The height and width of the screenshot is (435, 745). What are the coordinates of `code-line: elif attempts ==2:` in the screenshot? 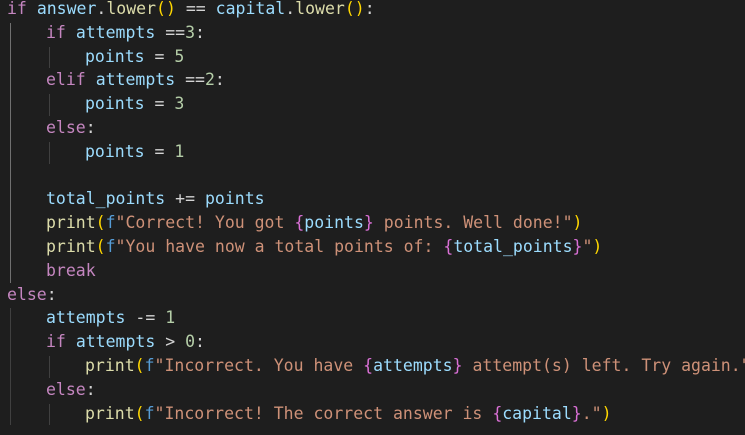 It's located at (135, 80).